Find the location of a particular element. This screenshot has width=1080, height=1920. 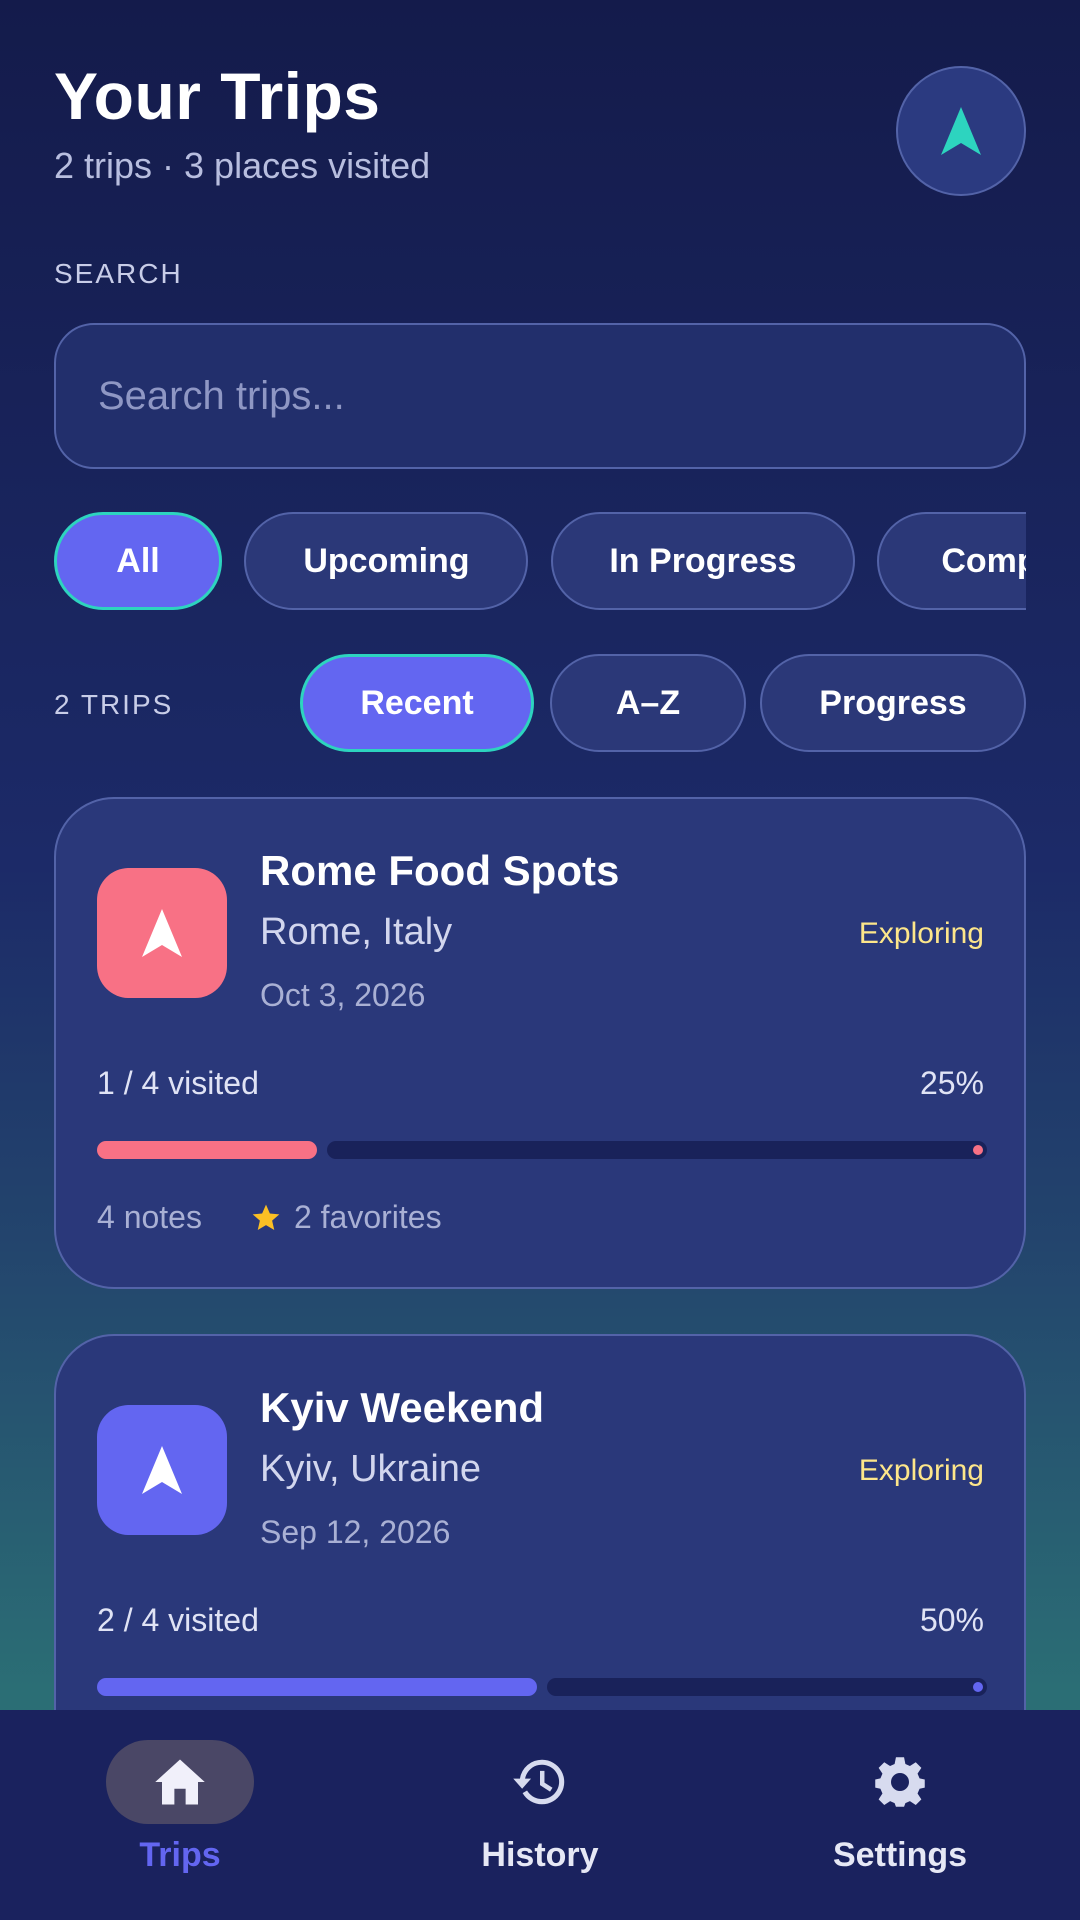

trip-date: Sep 12, 2026 is located at coordinates (355, 1532).